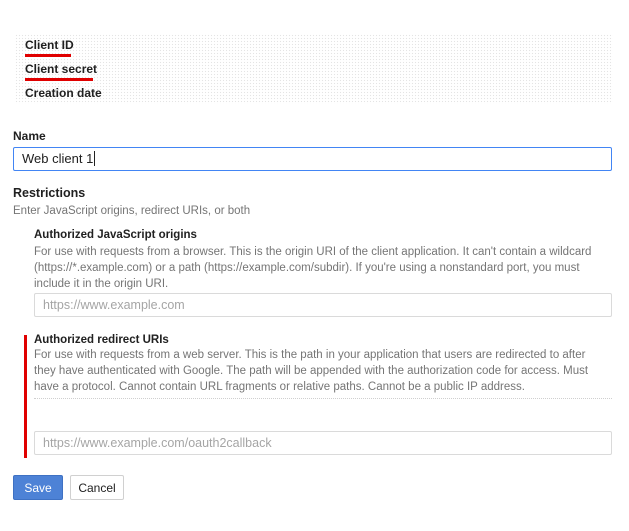 The height and width of the screenshot is (531, 629). I want to click on js-origins-input, so click(323, 305).